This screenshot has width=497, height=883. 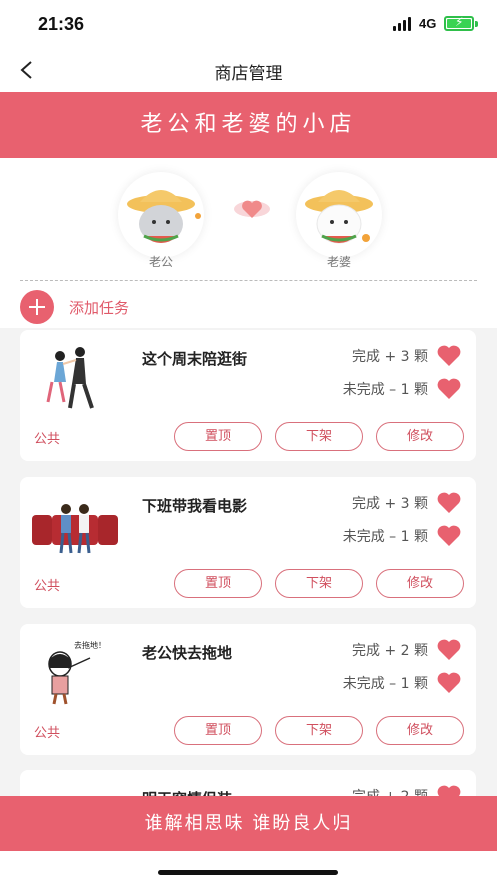 I want to click on image-caption: 去拖地！, so click(x=90, y=645).